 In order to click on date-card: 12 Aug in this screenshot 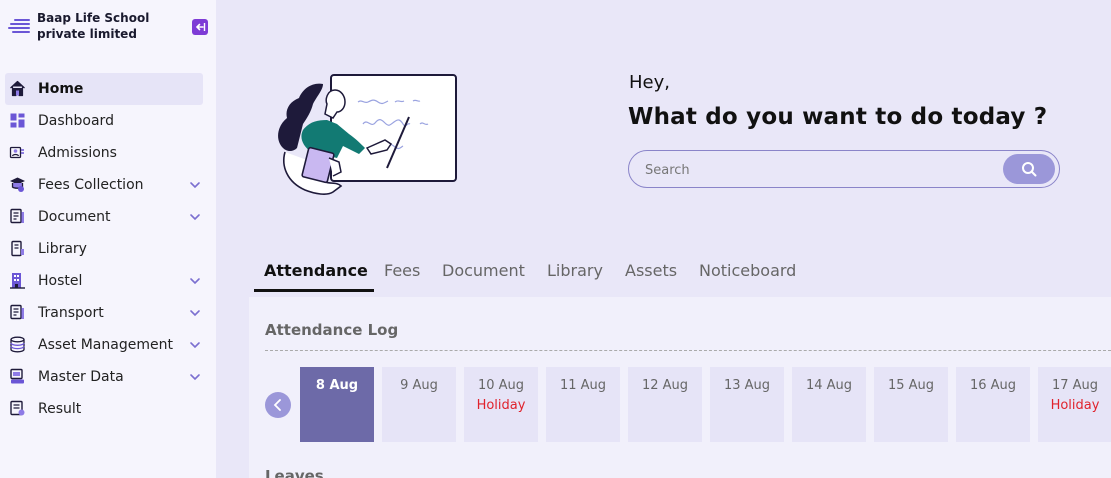, I will do `click(665, 404)`.